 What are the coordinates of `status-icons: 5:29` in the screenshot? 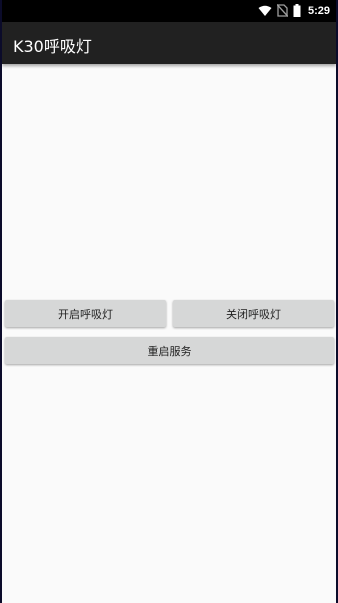 It's located at (294, 11).